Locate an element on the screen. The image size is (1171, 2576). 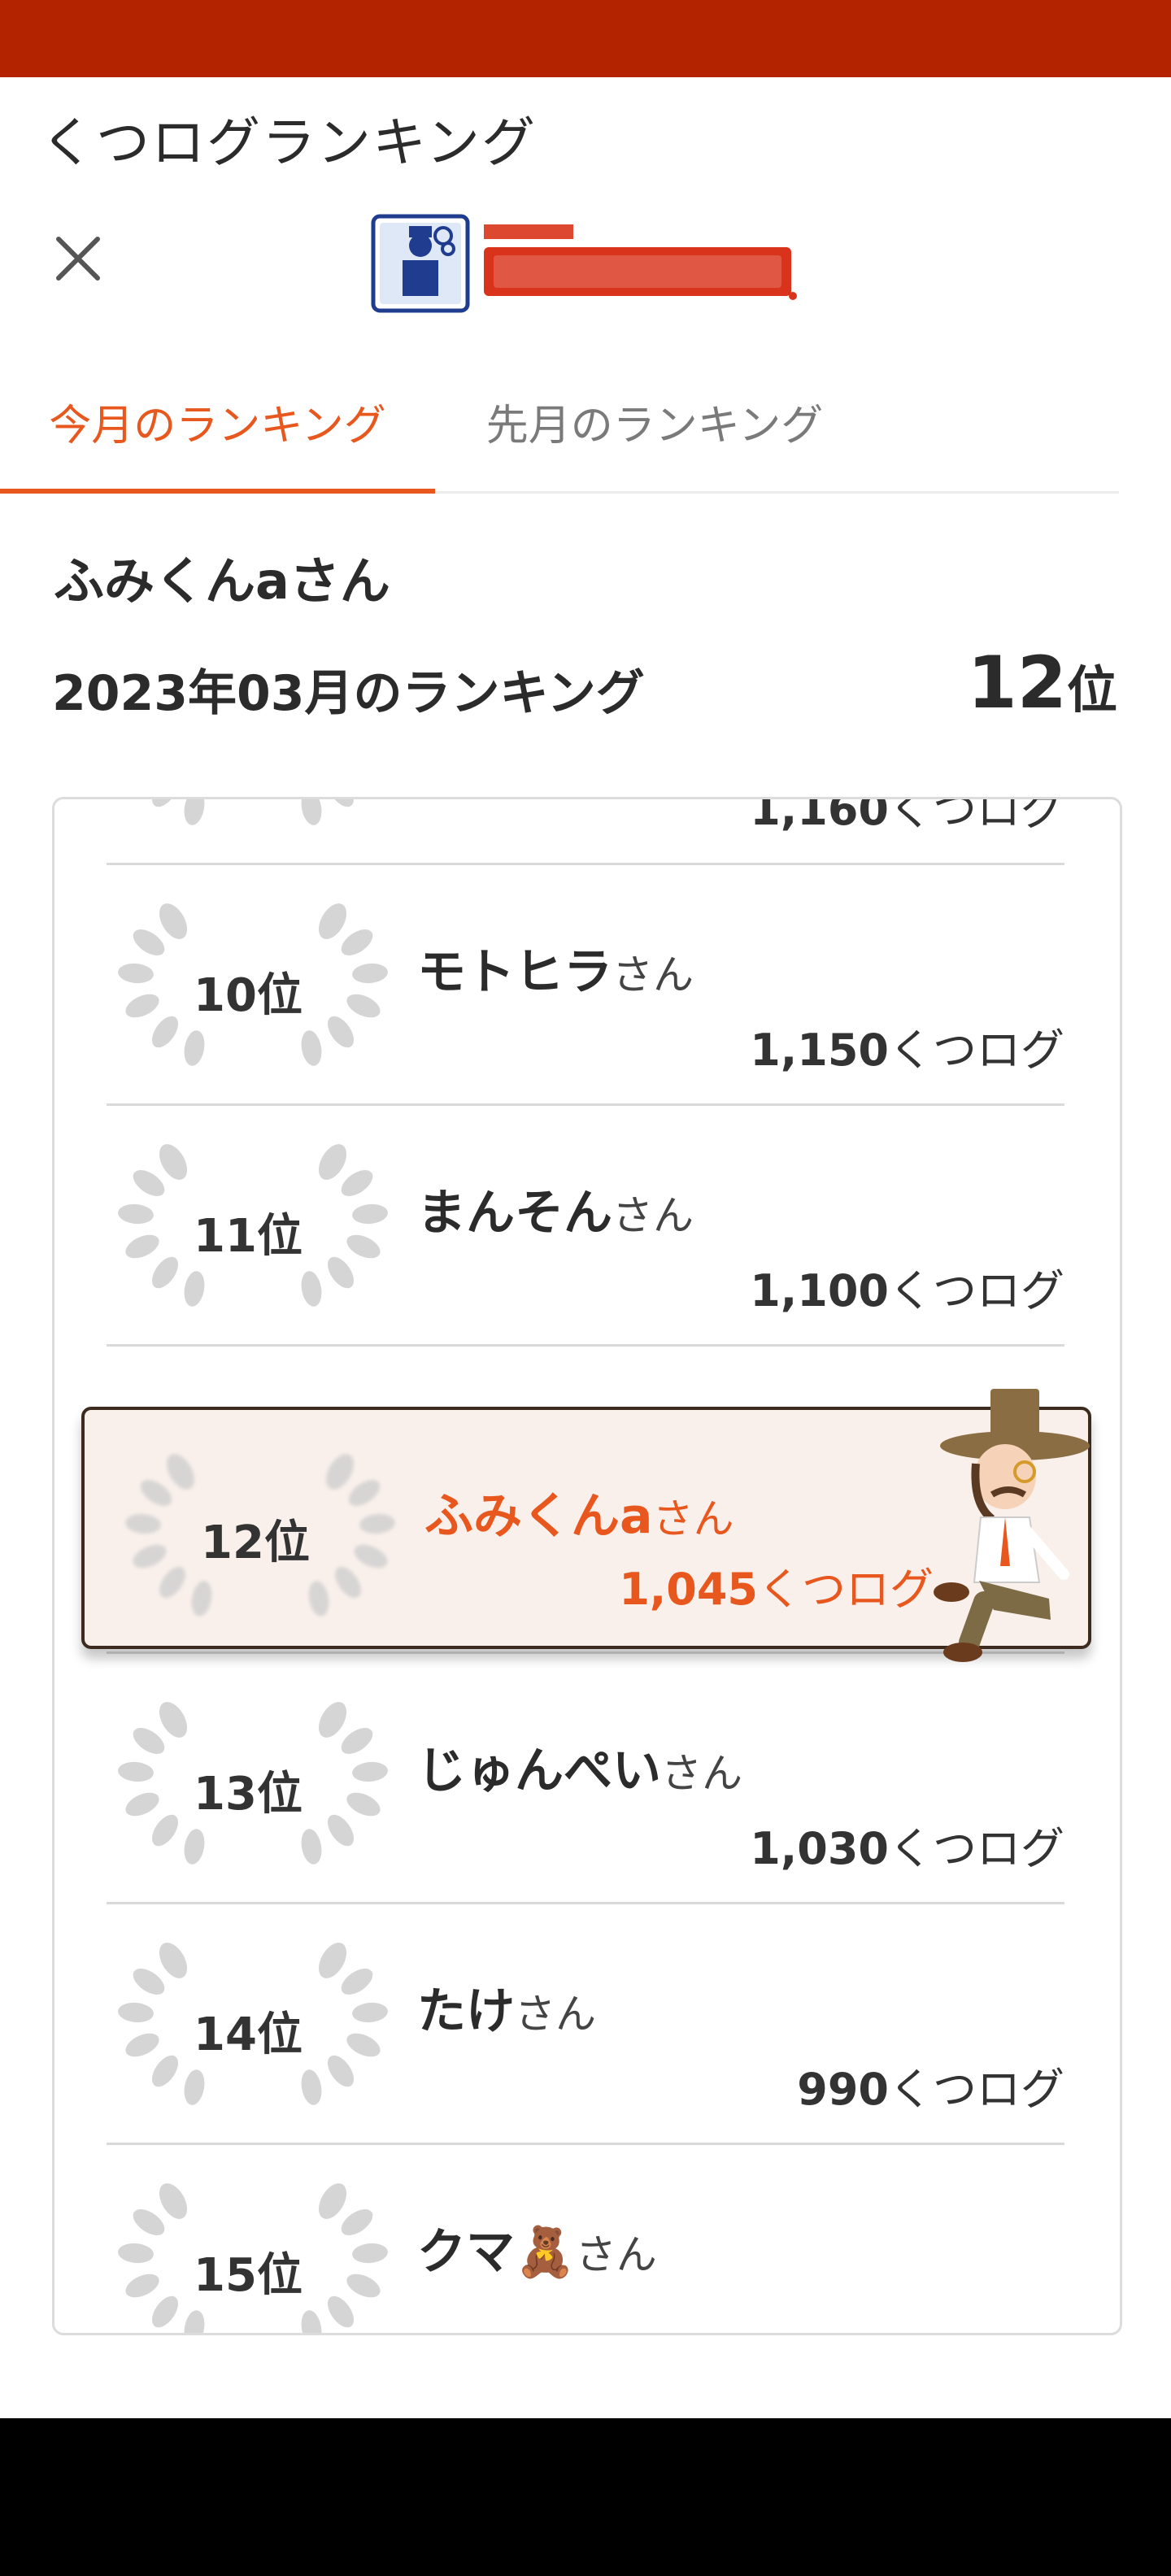
rank-label: 14位 is located at coordinates (249, 2035).